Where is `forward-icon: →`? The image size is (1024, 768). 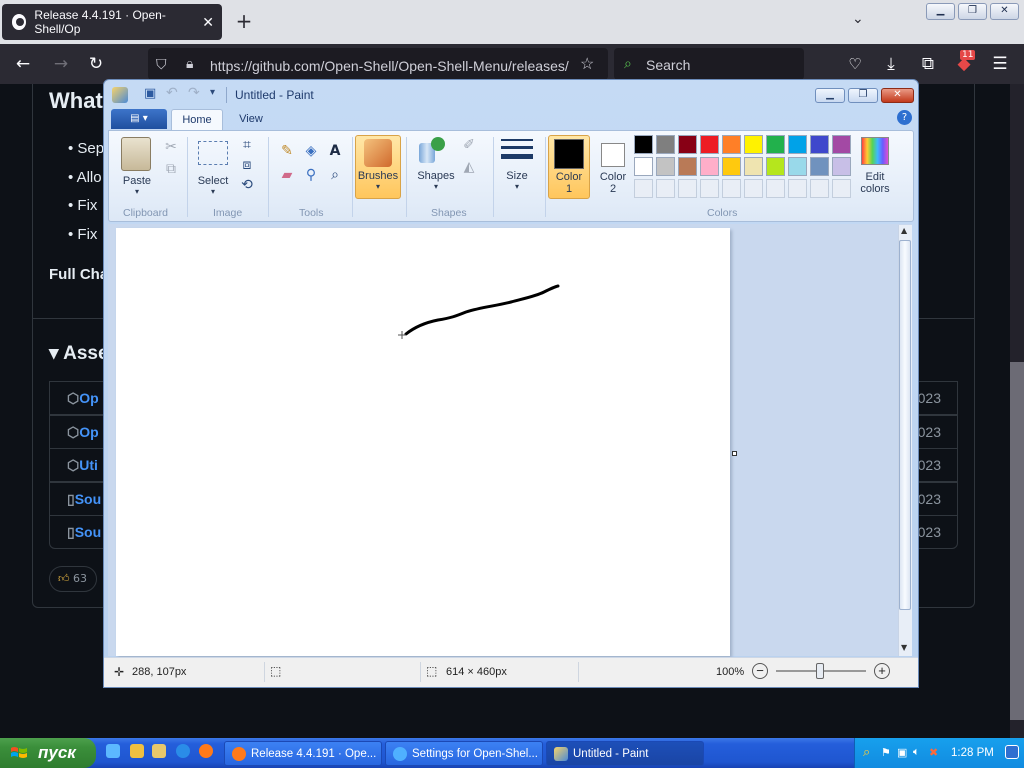 forward-icon: → is located at coordinates (61, 64).